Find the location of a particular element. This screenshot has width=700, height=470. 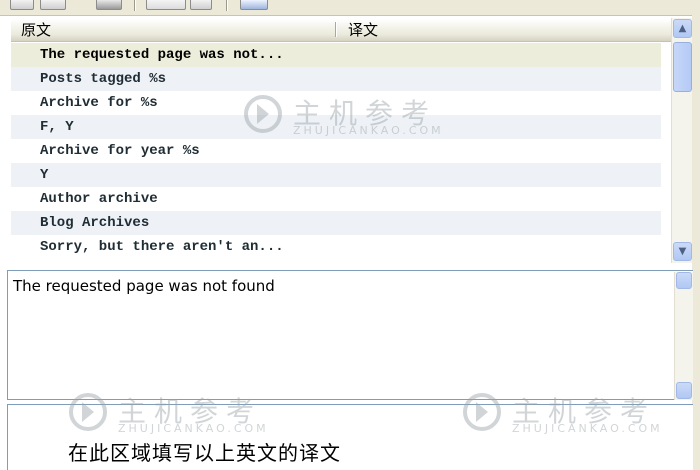

column-header-translation: 译文 is located at coordinates (363, 30).